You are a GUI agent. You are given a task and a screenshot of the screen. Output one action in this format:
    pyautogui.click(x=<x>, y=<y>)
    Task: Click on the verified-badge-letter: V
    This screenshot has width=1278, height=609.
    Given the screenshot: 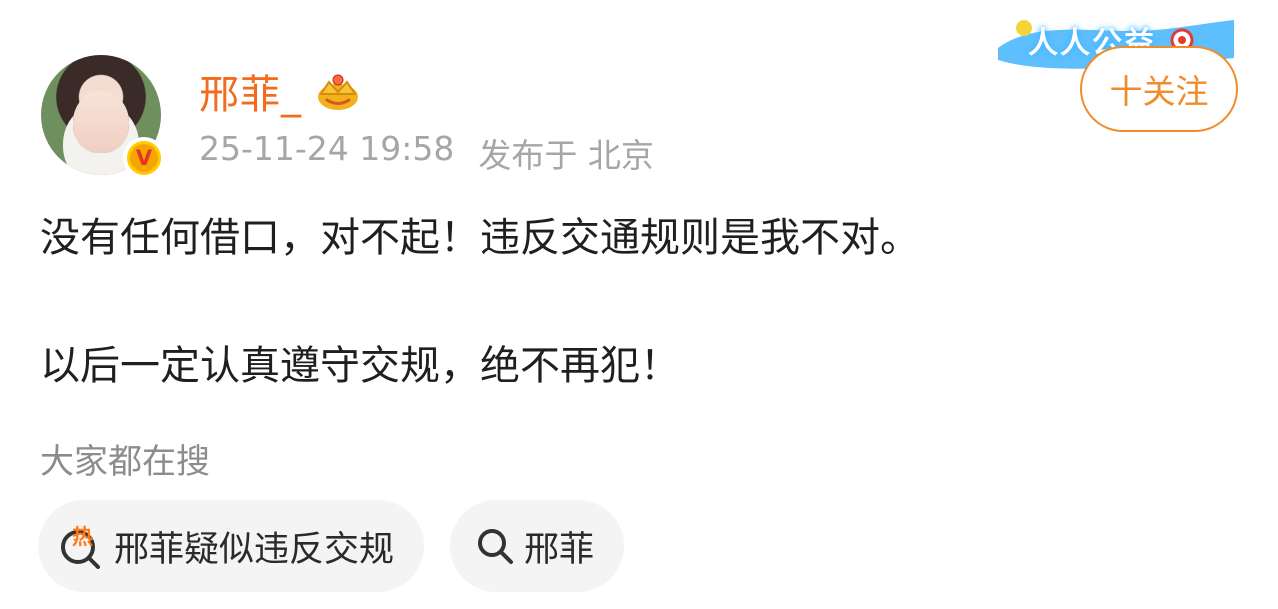 What is the action you would take?
    pyautogui.click(x=144, y=158)
    